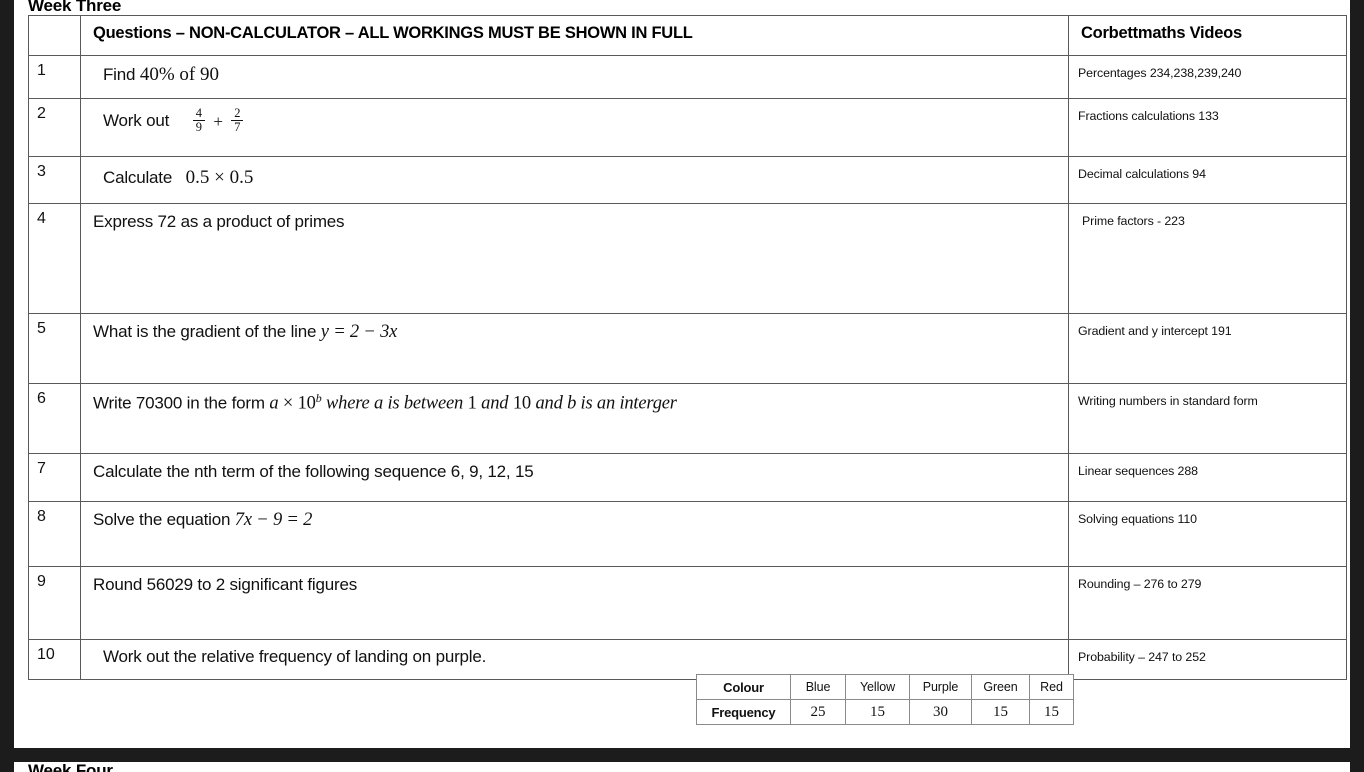 The height and width of the screenshot is (772, 1364). Describe the element at coordinates (1207, 477) in the screenshot. I see `video-reference: Linear sequences 288` at that location.